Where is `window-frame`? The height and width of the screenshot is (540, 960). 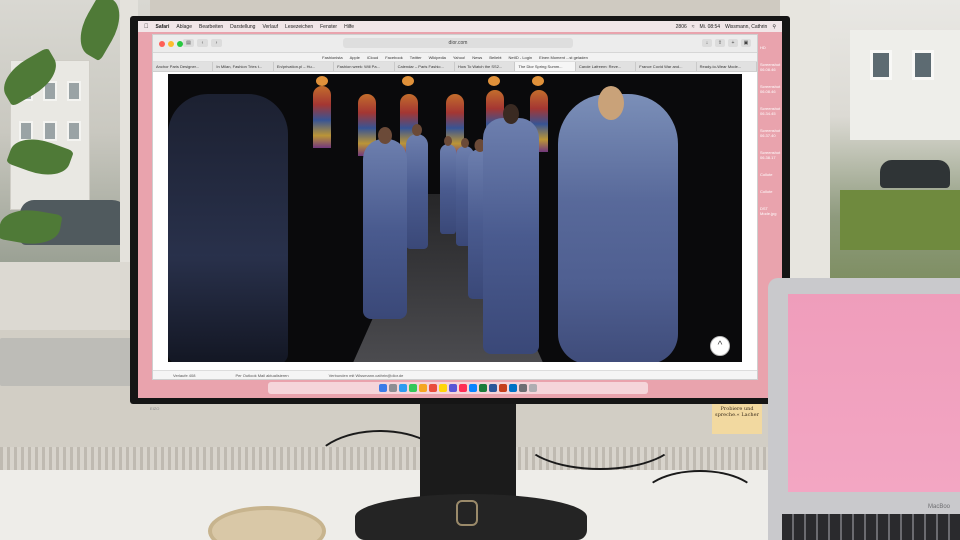
window-frame is located at coordinates (75, 297).